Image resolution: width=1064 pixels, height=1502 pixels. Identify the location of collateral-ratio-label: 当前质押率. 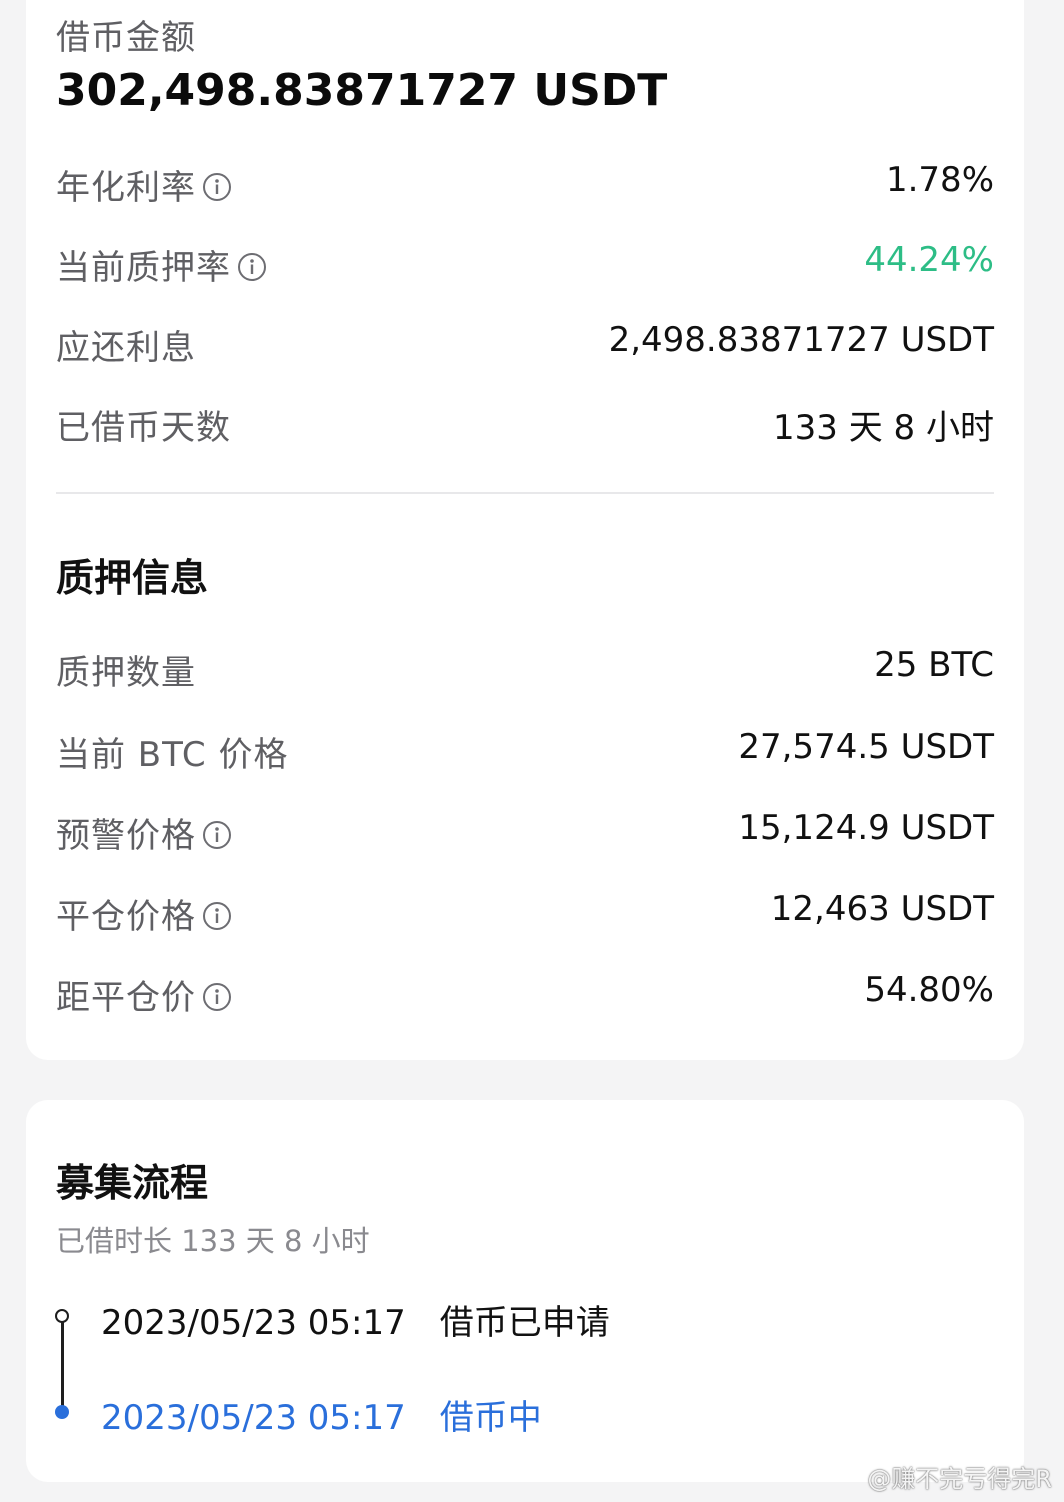
(161, 264).